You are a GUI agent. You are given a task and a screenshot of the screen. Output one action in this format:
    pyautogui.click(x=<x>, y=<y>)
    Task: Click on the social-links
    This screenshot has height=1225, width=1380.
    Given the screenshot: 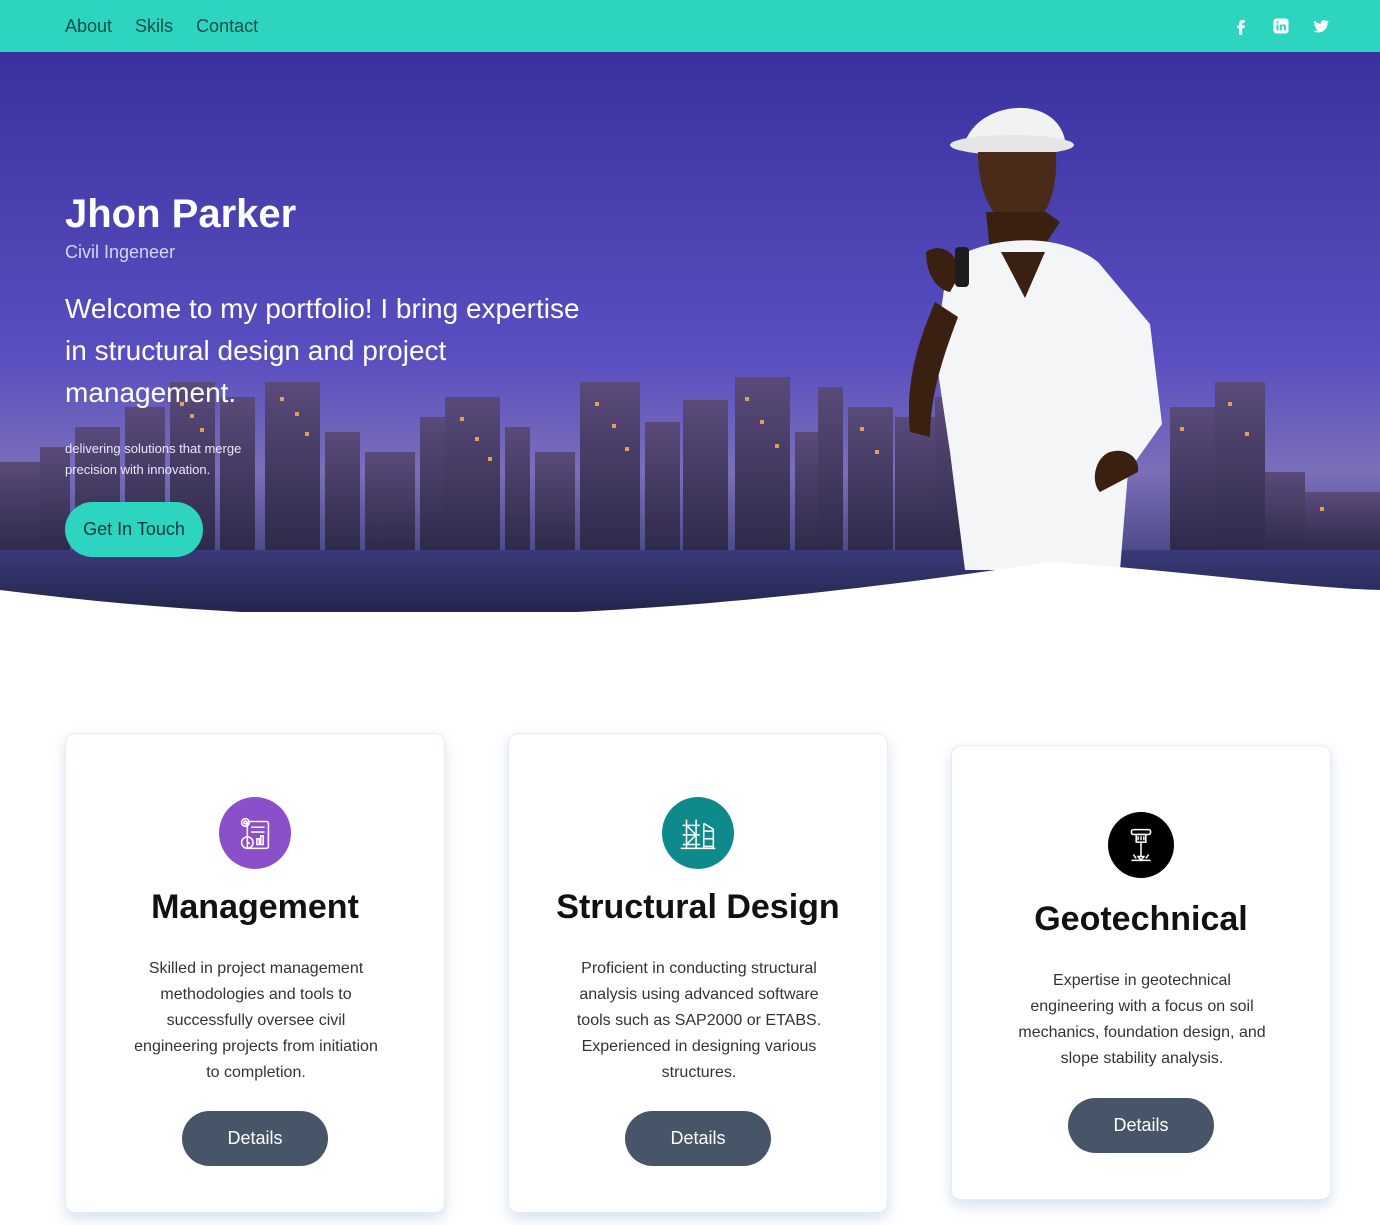 What is the action you would take?
    pyautogui.click(x=1281, y=26)
    